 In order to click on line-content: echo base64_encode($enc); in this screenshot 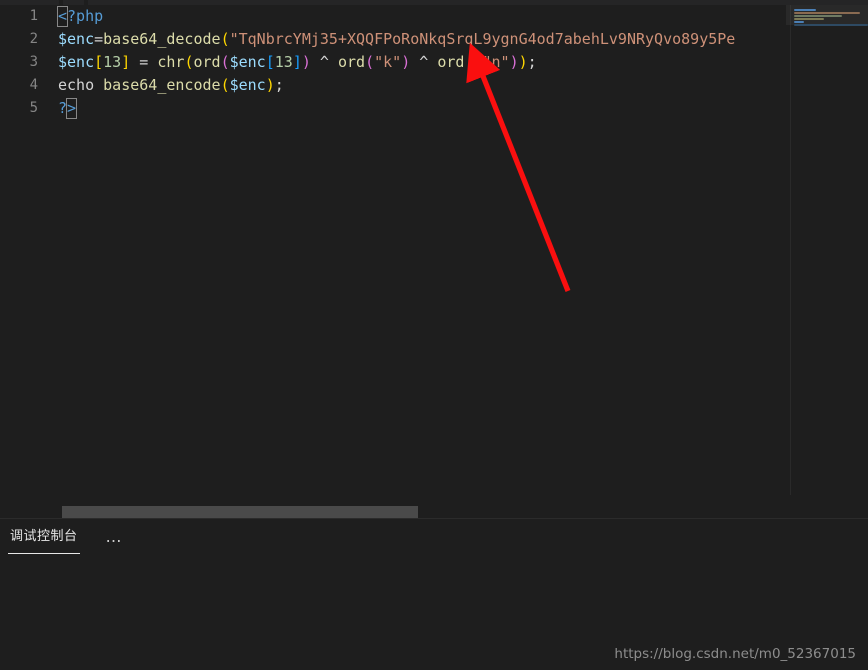, I will do `click(171, 85)`.